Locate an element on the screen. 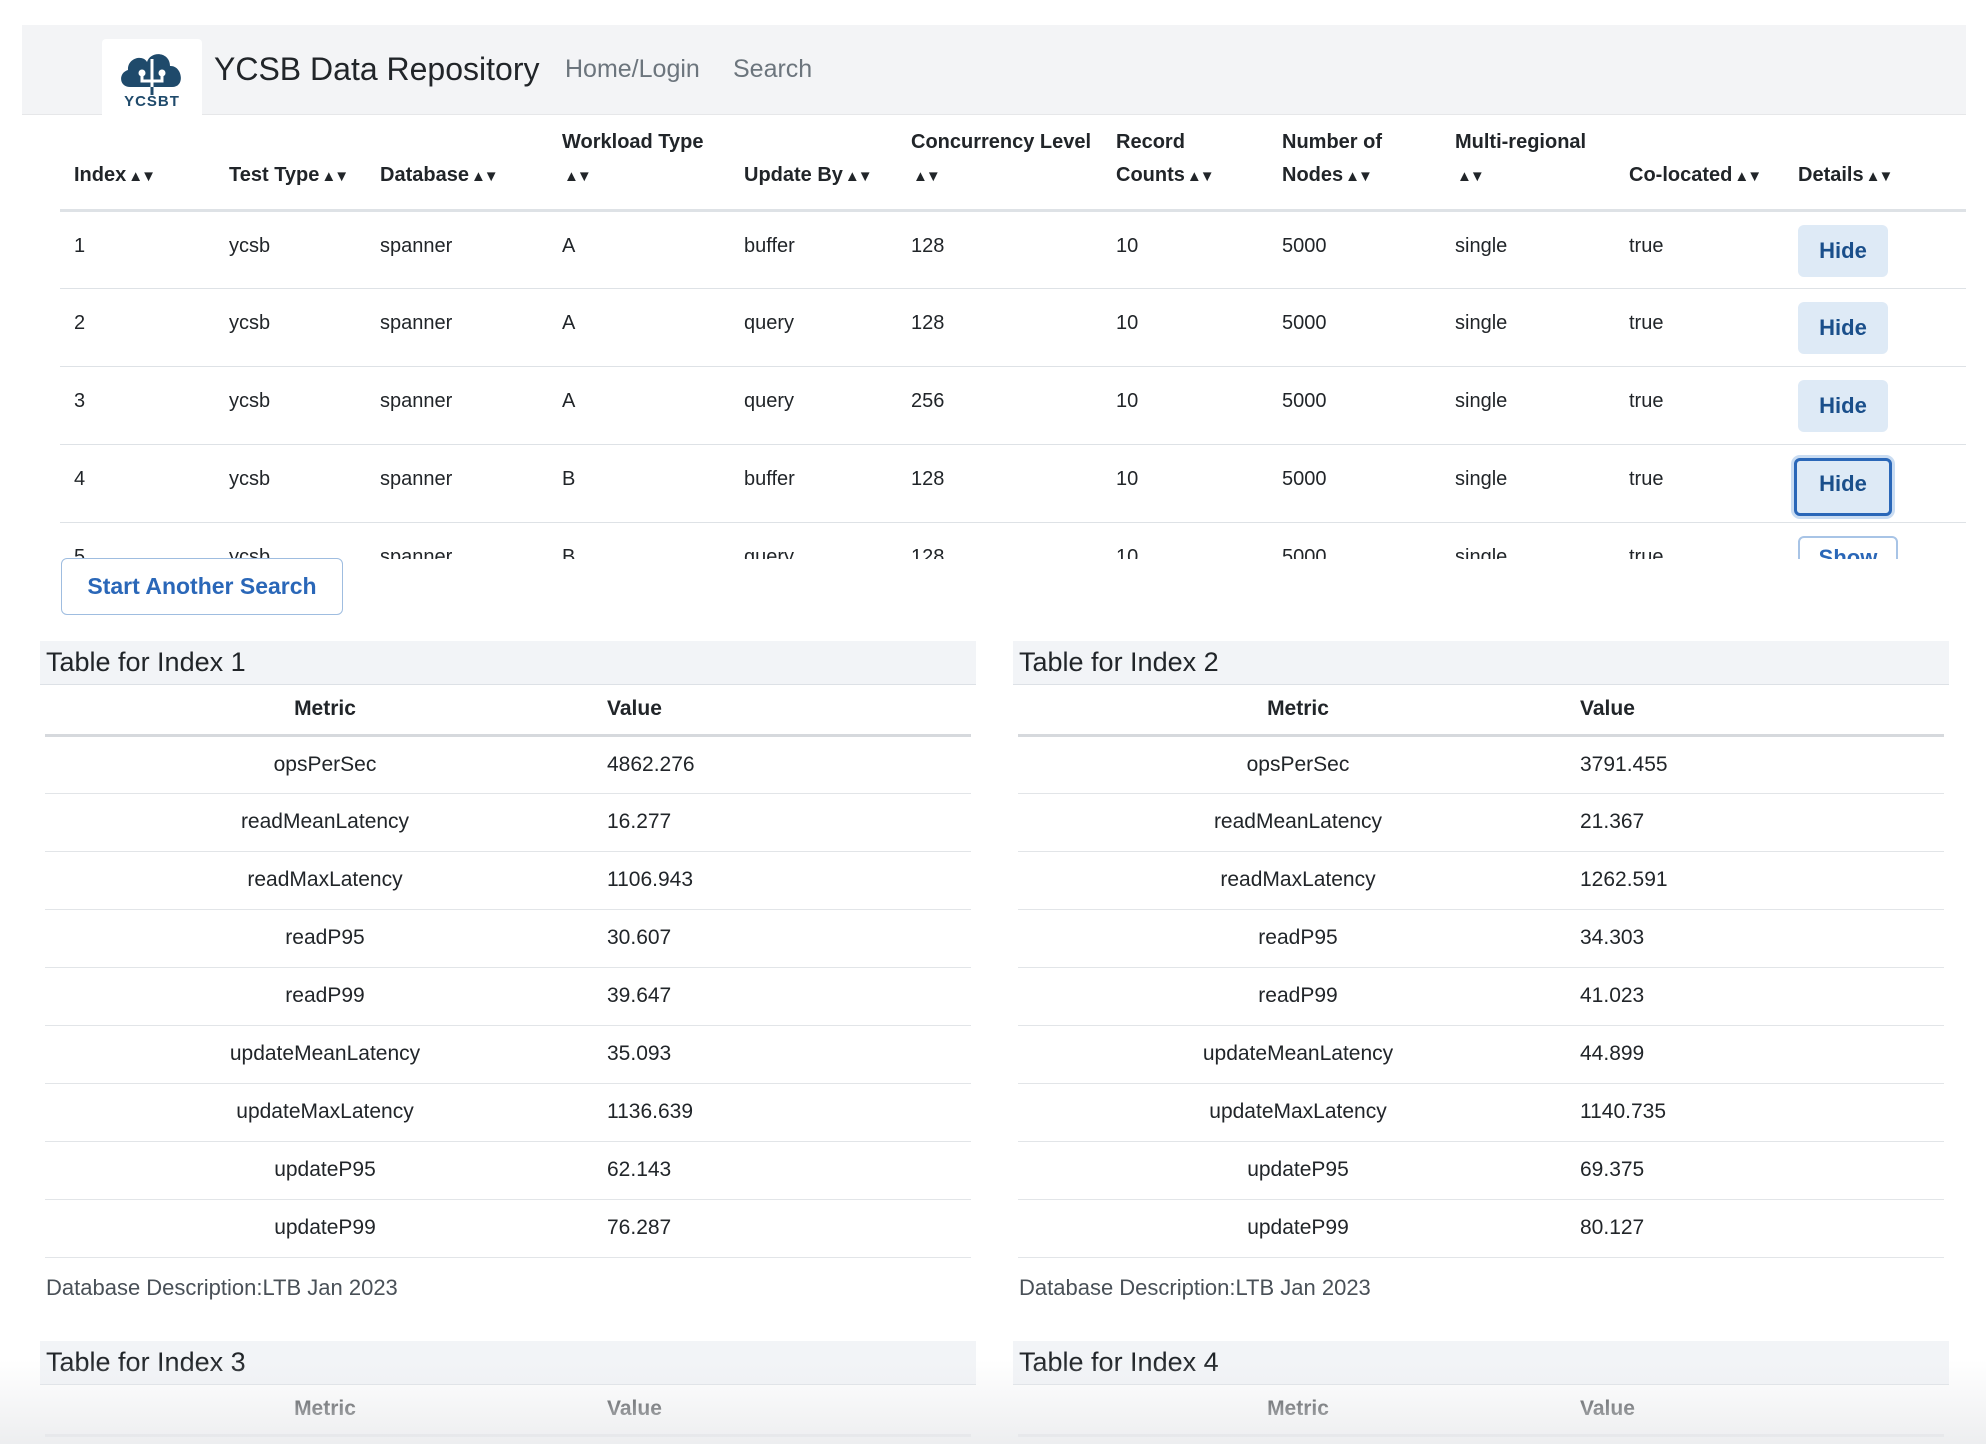 The width and height of the screenshot is (1986, 1444). cell-update-by: buffer is located at coordinates (813, 483).